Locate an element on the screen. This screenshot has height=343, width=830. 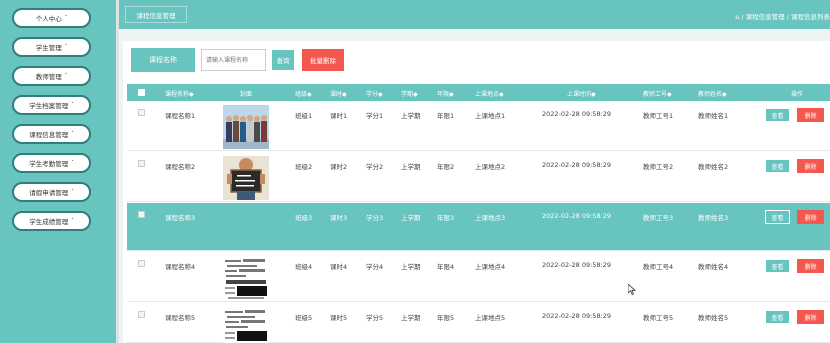
header-cover: 封面 is located at coordinates (246, 94).